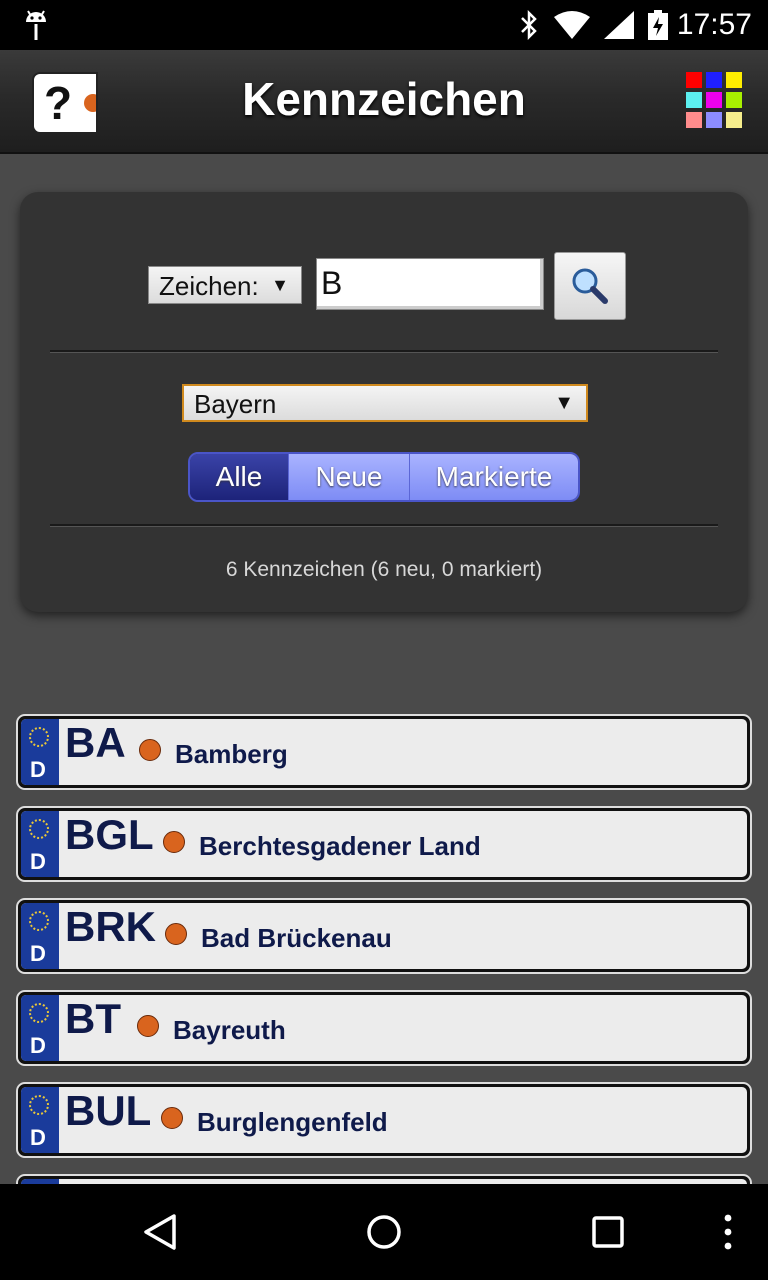  I want to click on list-item: D BUL Burglengenfeld, so click(384, 1120).